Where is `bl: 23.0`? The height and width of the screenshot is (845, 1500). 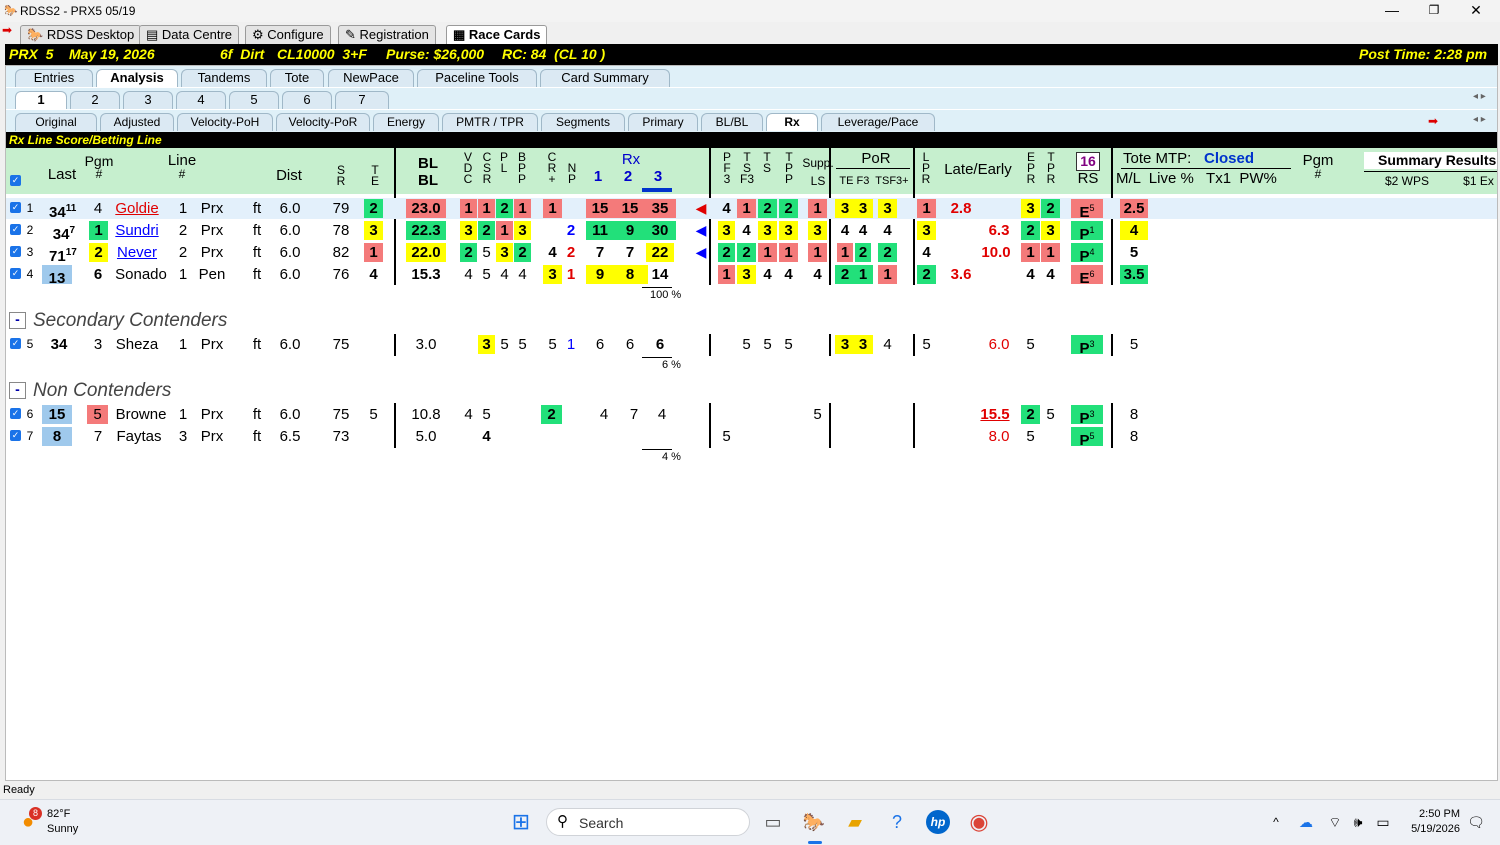
bl: 23.0 is located at coordinates (426, 208).